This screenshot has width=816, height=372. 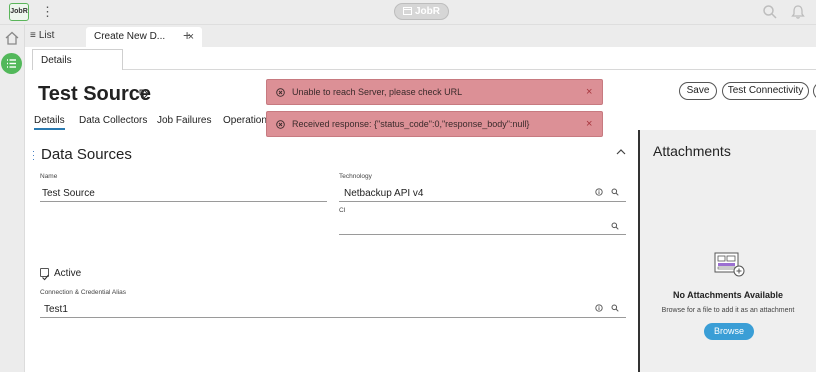 I want to click on active-label: Active, so click(x=68, y=273).